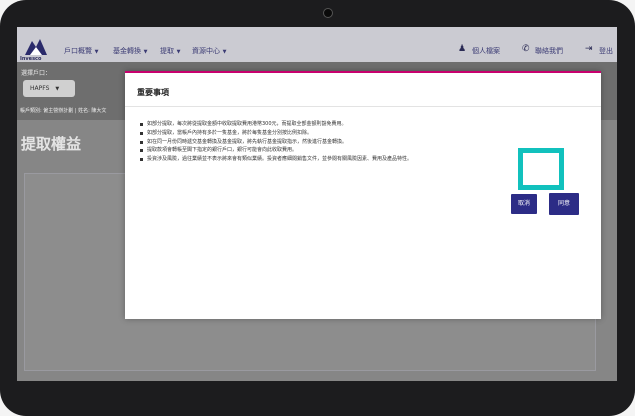  Describe the element at coordinates (81, 51) in the screenshot. I see `nav-account-overview: 戶口概覽 ▼` at that location.